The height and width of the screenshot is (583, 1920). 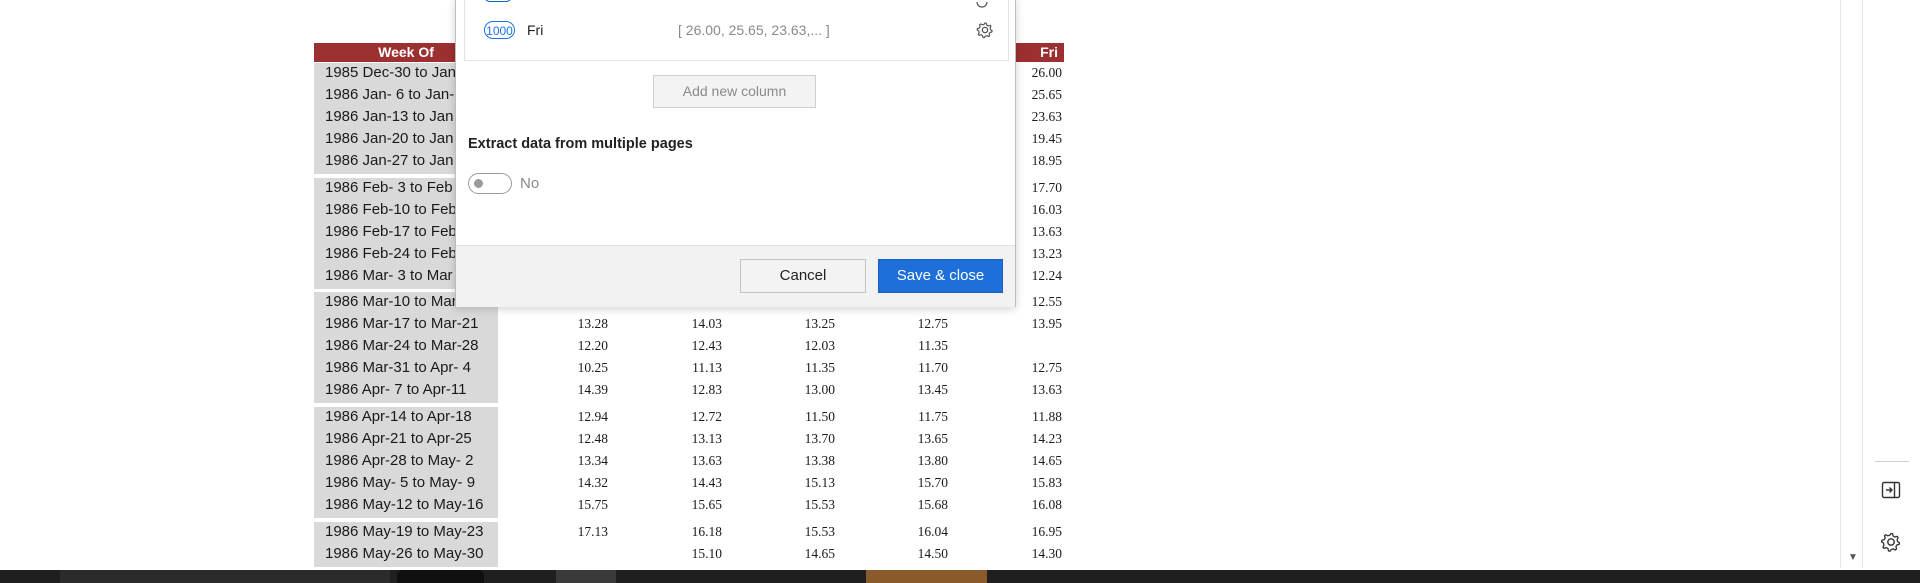 I want to click on value-cell: 15.75, so click(x=592, y=504).